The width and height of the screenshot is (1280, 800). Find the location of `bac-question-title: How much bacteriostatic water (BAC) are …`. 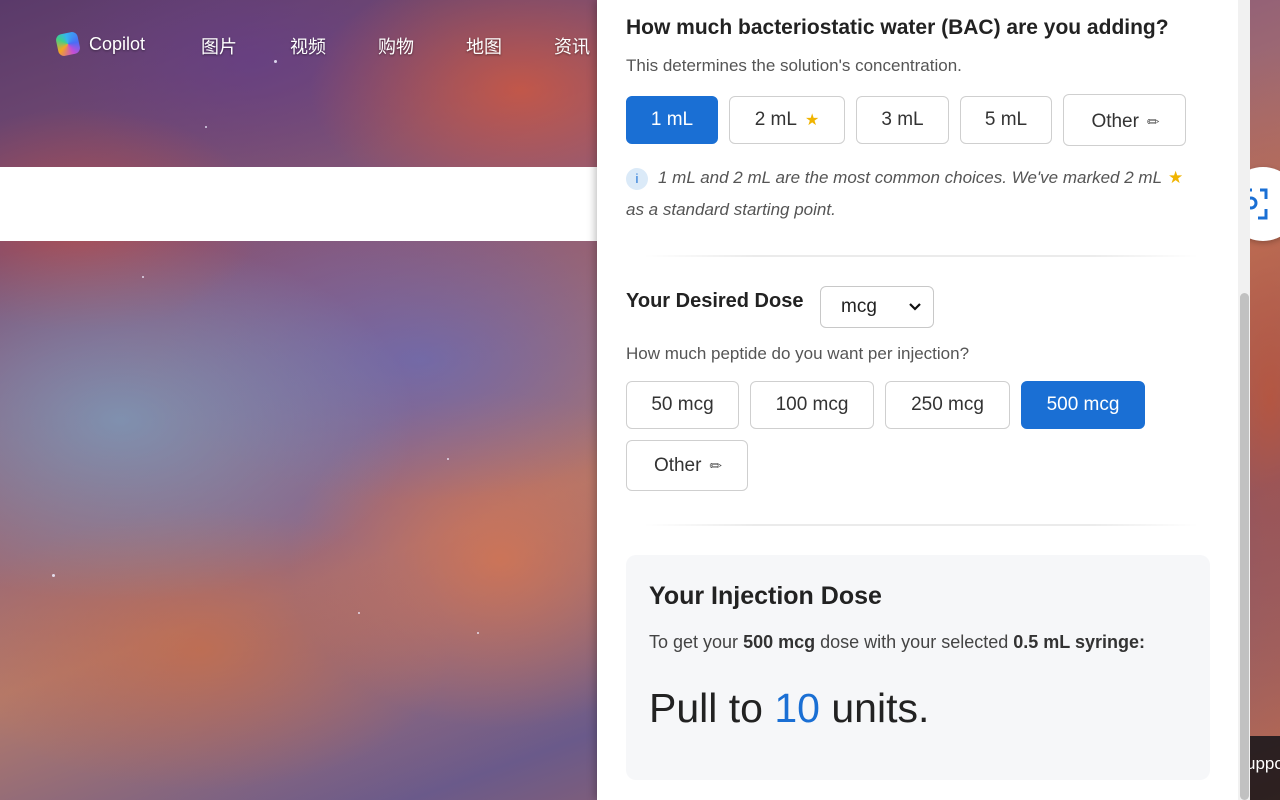

bac-question-title: How much bacteriostatic water (BAC) are … is located at coordinates (897, 27).